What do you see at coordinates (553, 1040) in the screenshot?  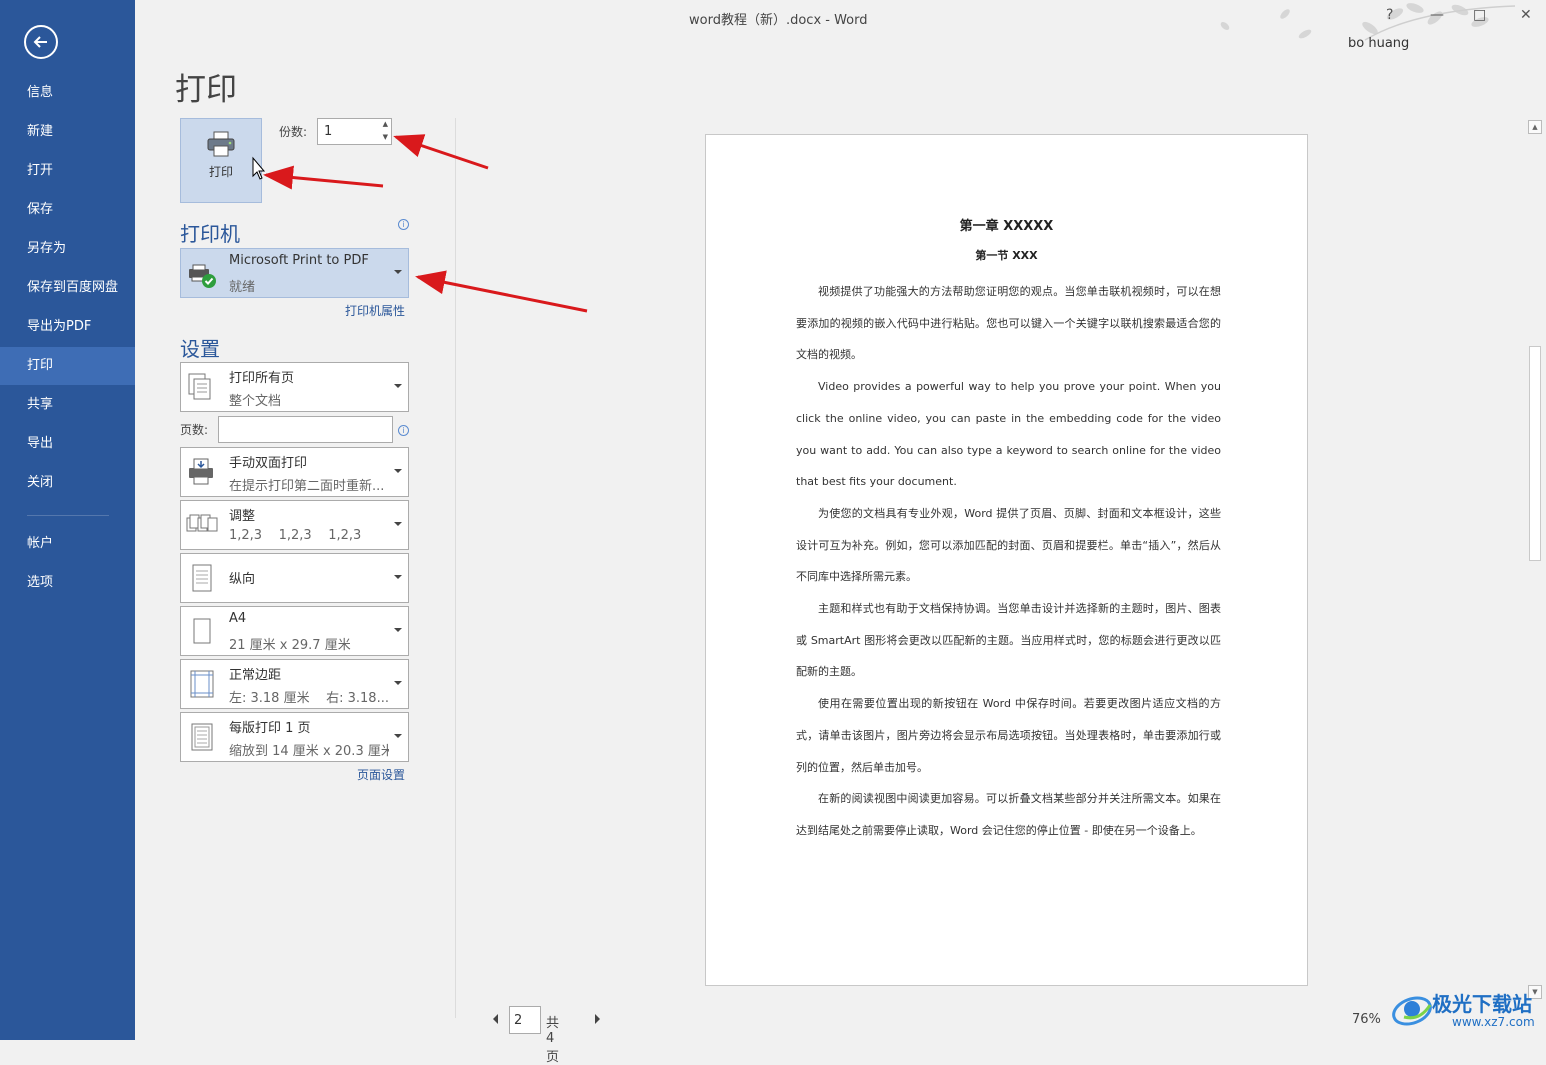 I see `total-pages: 共 4 页` at bounding box center [553, 1040].